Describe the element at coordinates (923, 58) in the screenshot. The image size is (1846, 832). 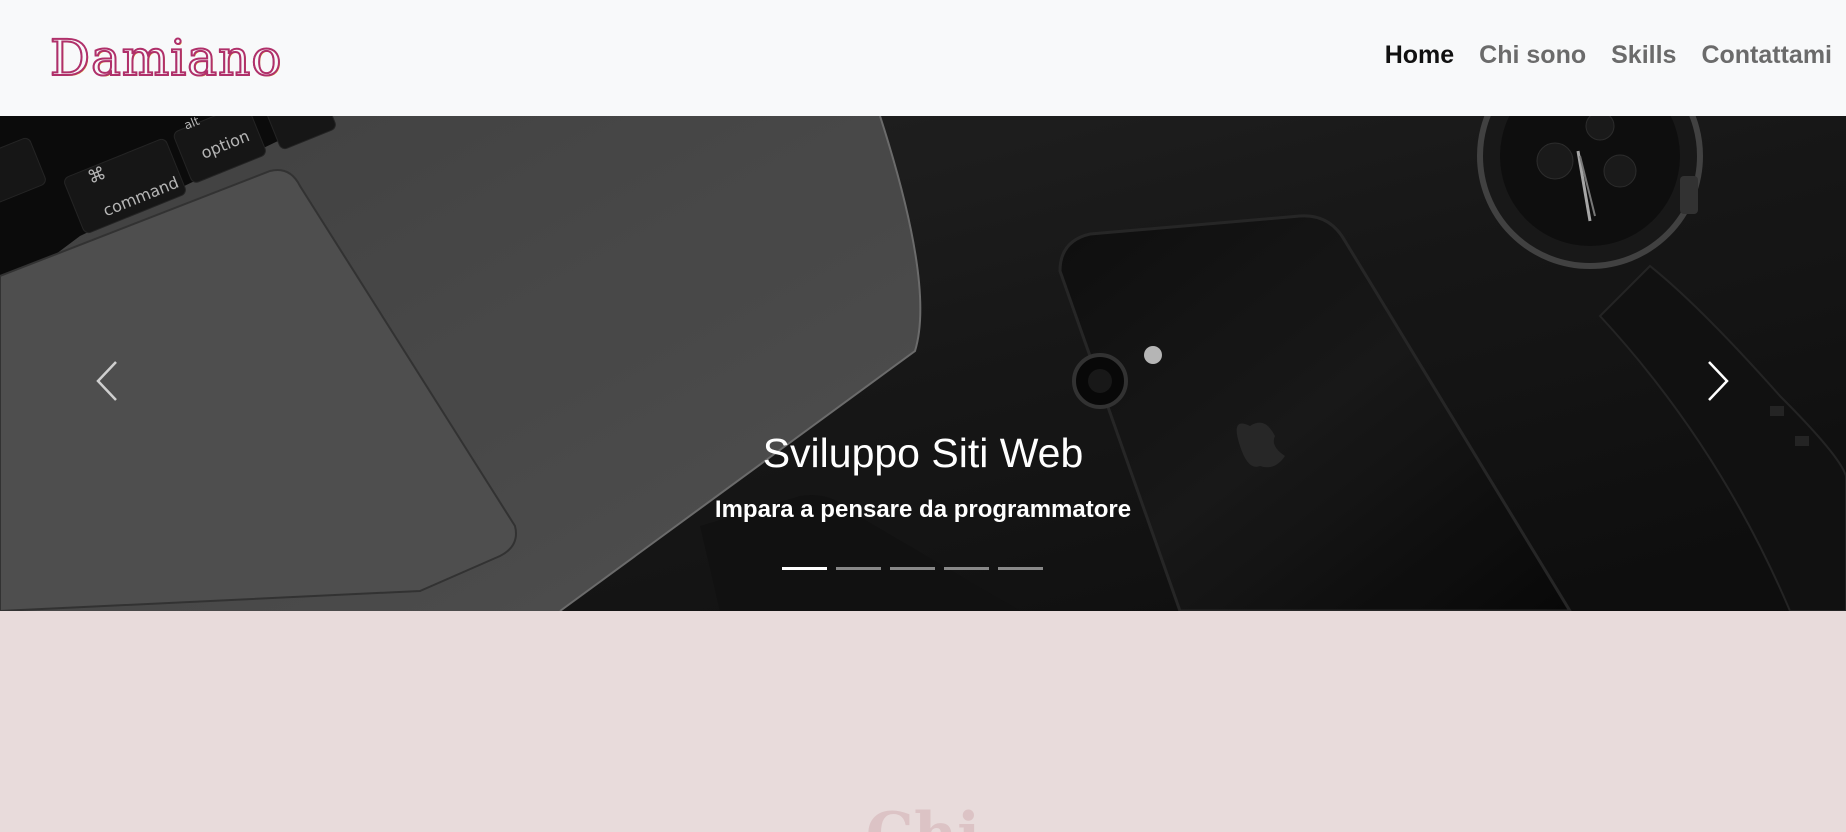
I see `navbar: Damiano Home Chi sono Skills Contattami` at that location.